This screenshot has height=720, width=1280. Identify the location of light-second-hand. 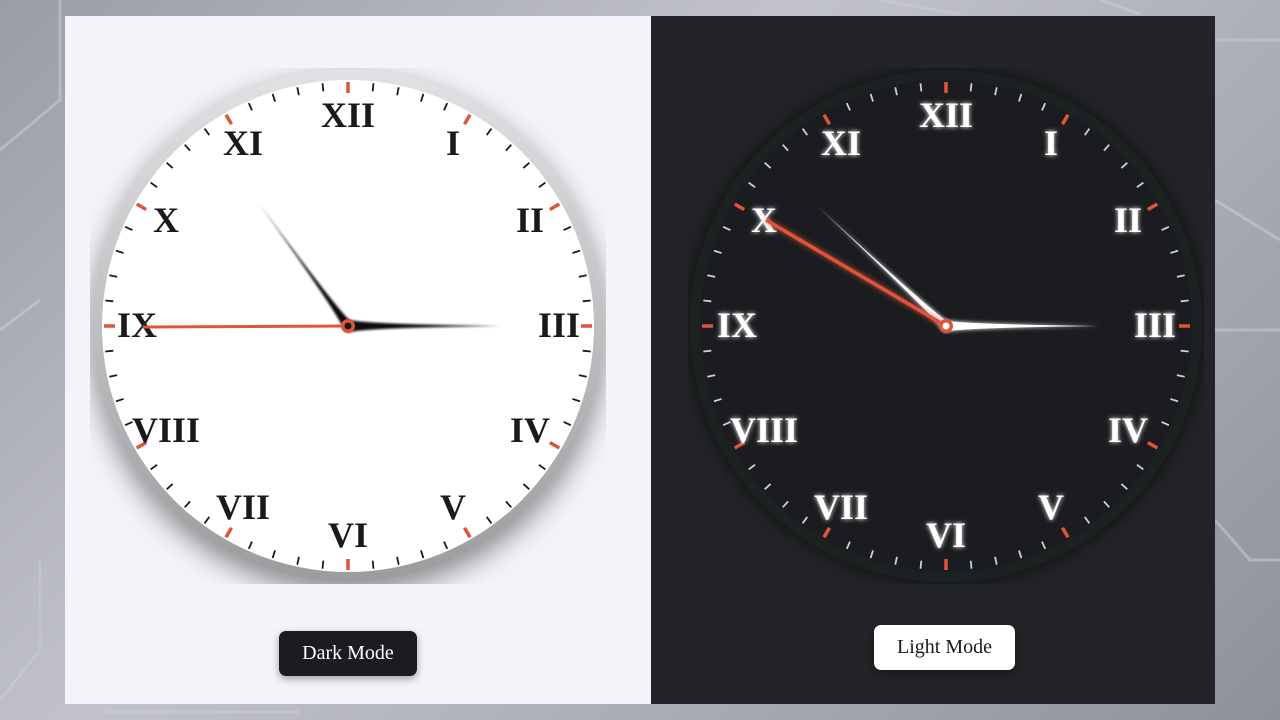
(245, 326).